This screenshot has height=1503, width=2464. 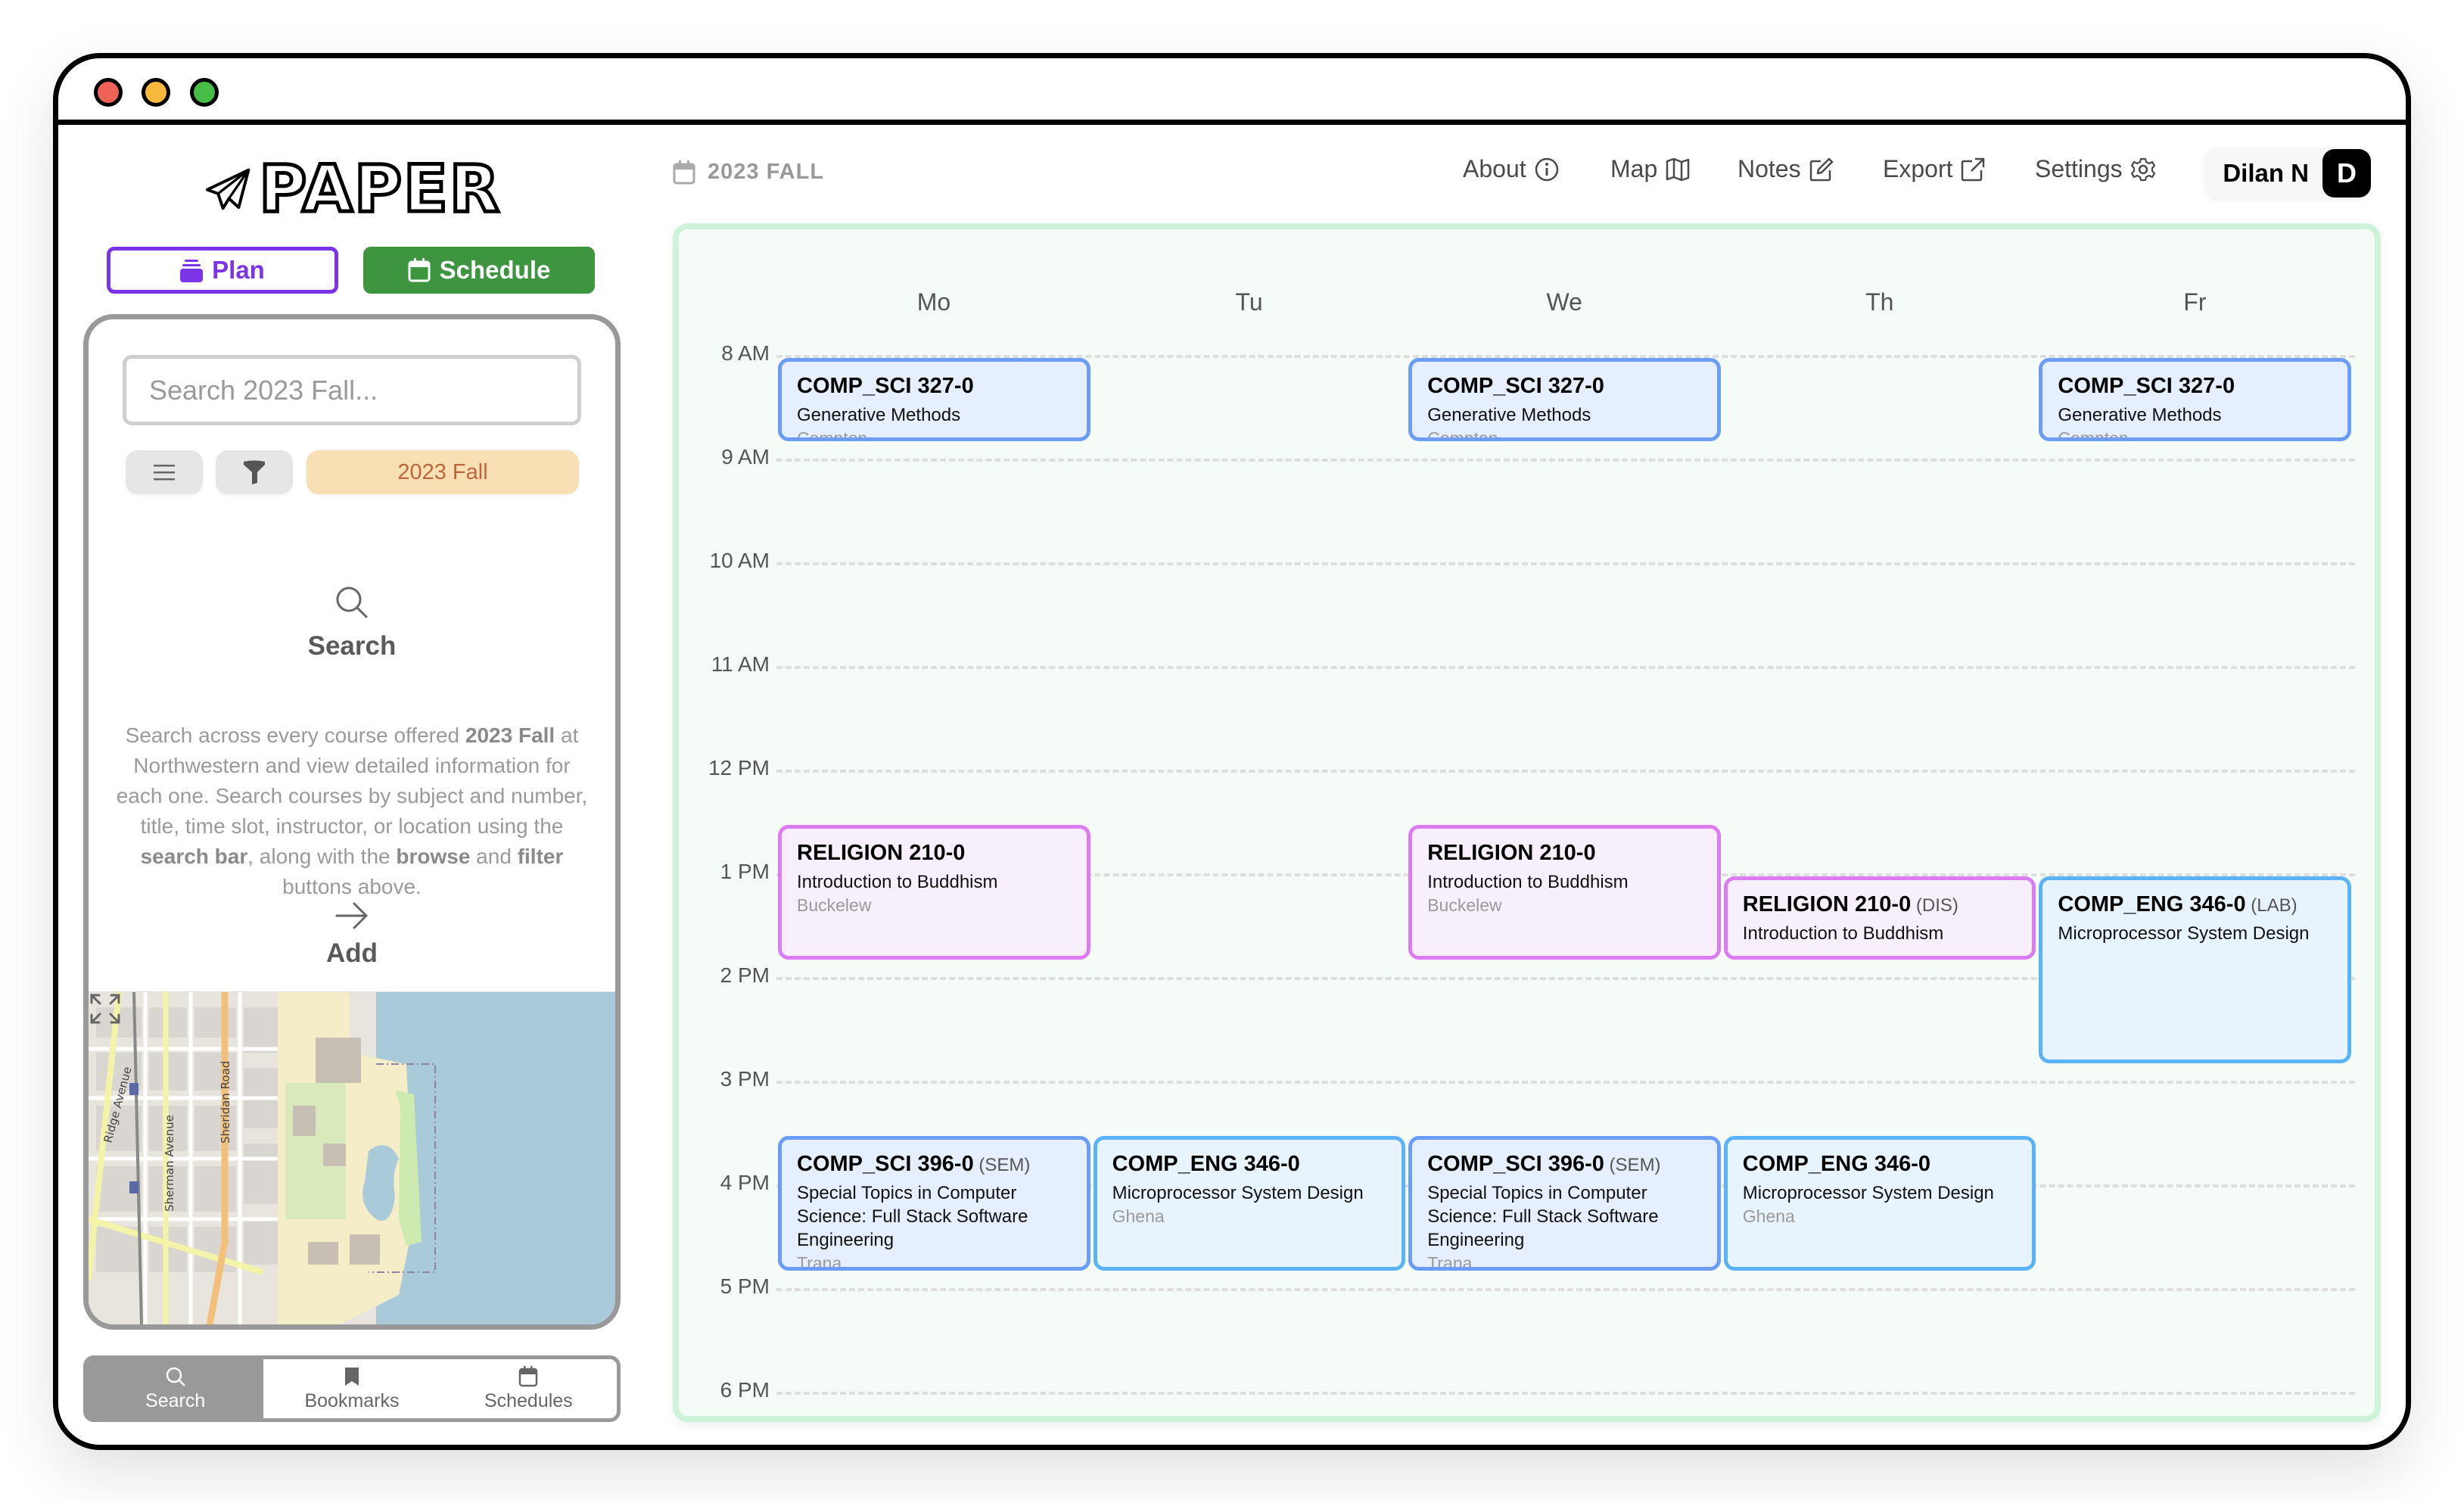 What do you see at coordinates (351, 953) in the screenshot?
I see `add-info-title: Add` at bounding box center [351, 953].